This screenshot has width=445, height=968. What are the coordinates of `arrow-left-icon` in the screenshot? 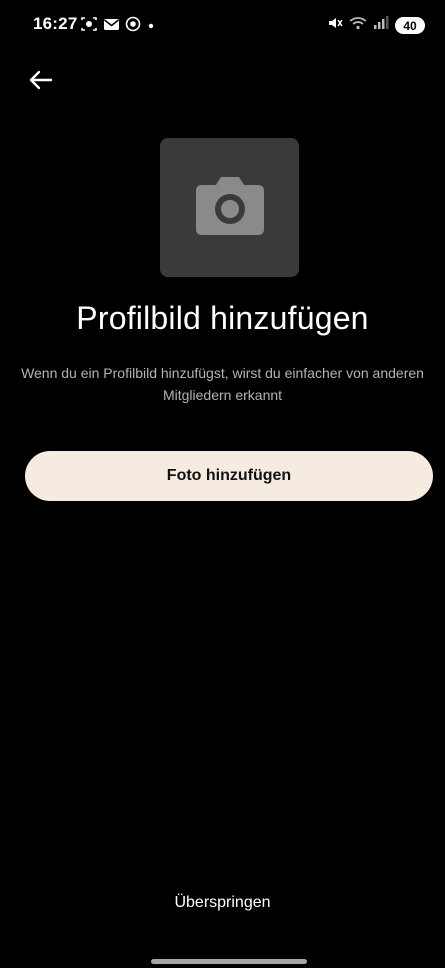 It's located at (41, 84).